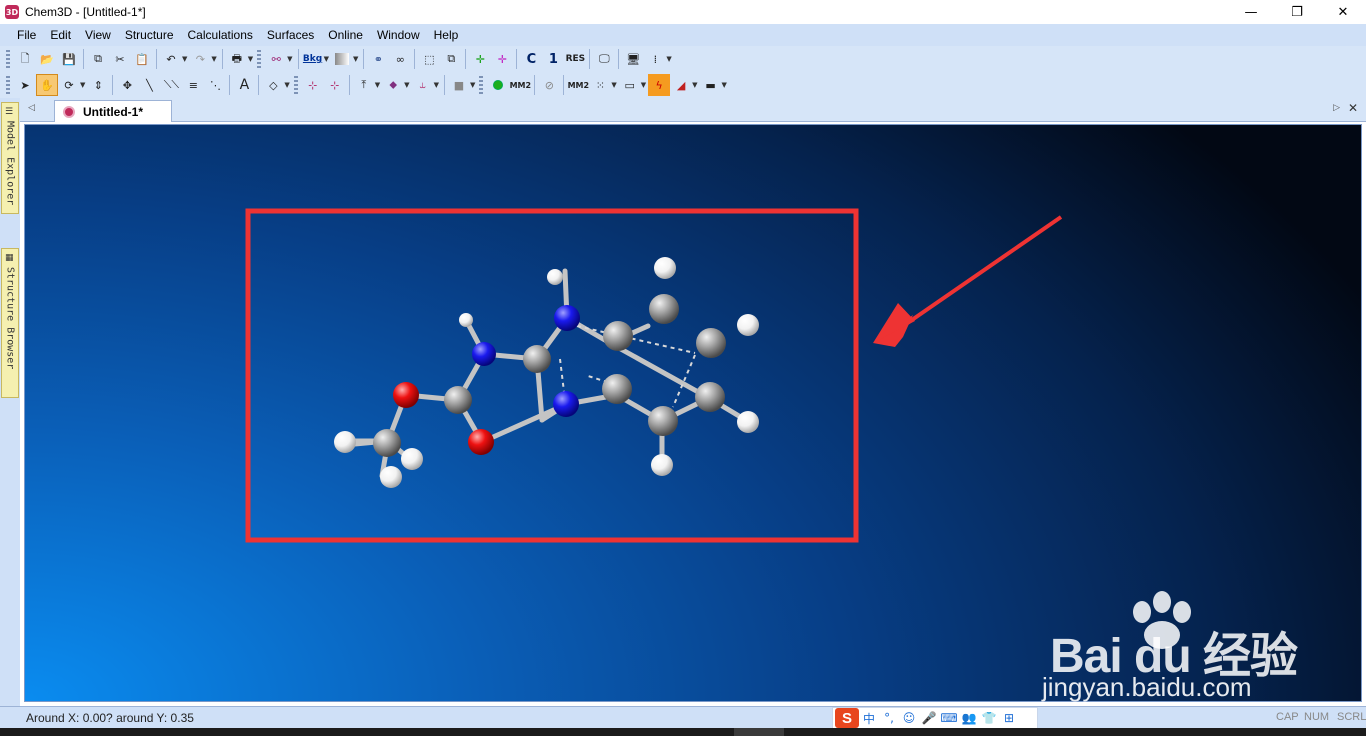  What do you see at coordinates (531, 59) in the screenshot?
I see `element-label-button: C` at bounding box center [531, 59].